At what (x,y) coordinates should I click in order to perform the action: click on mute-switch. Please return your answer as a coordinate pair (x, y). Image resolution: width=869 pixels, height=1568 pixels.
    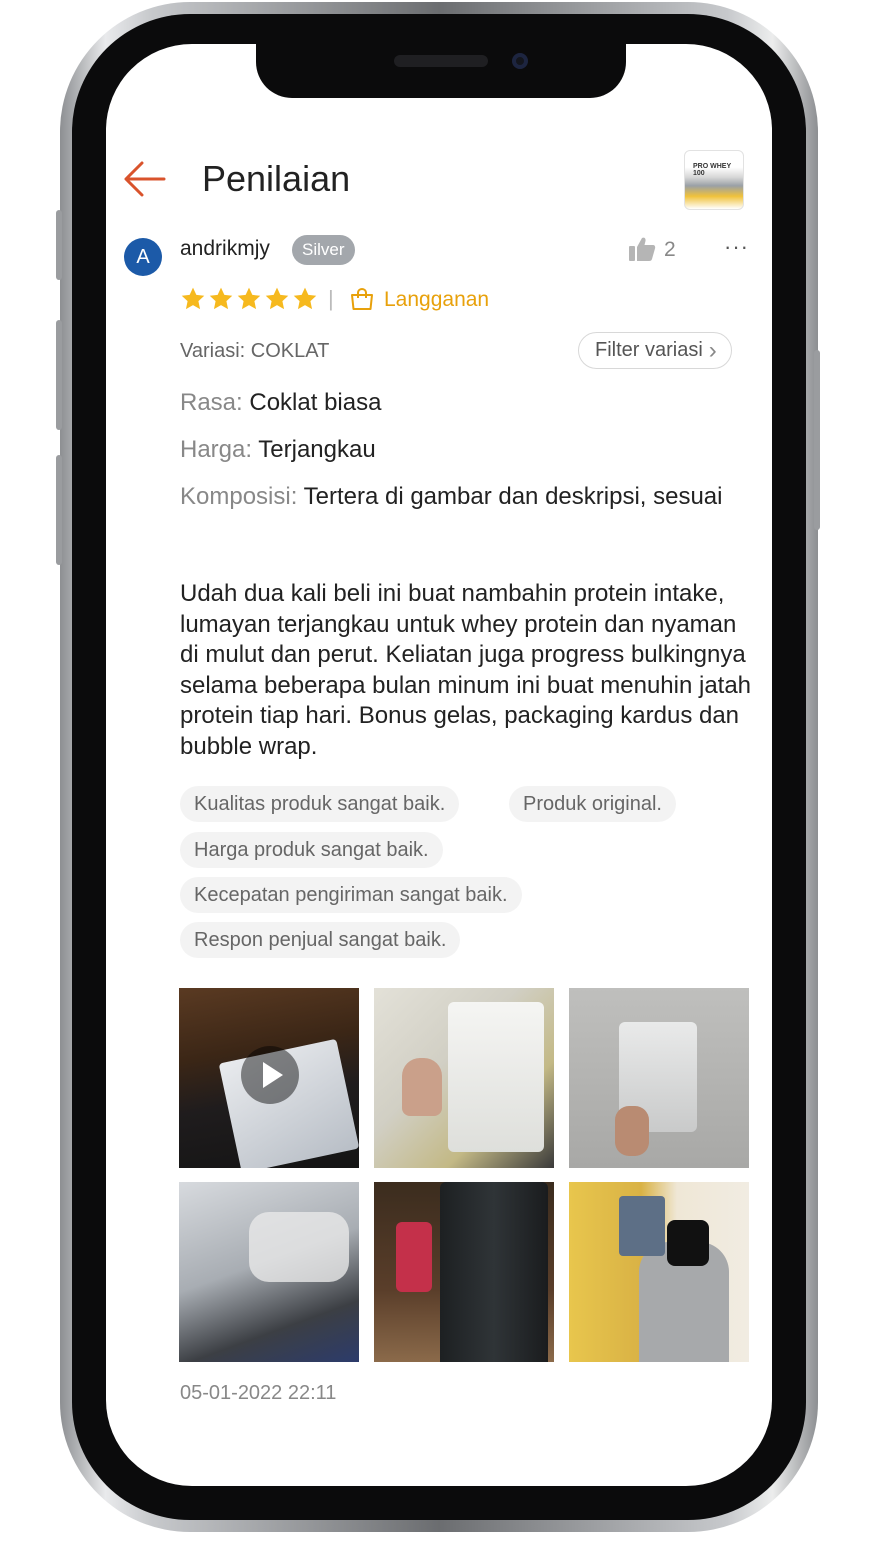
    Looking at the image, I should click on (59, 245).